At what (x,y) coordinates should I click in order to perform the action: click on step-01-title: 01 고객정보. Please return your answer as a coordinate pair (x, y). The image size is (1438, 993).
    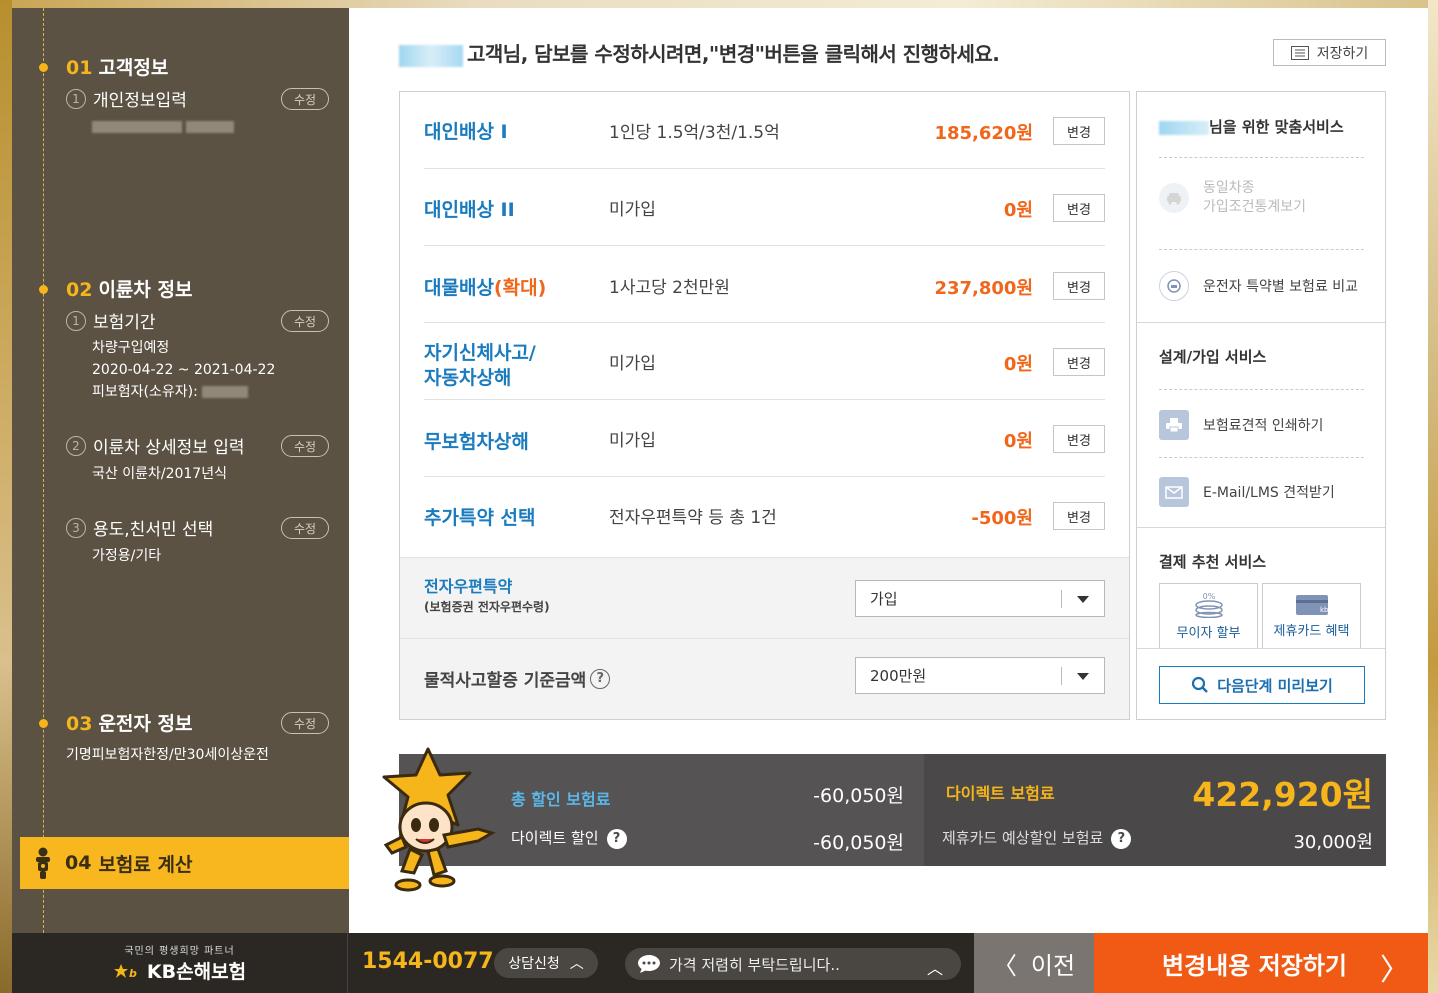
    Looking at the image, I should click on (117, 68).